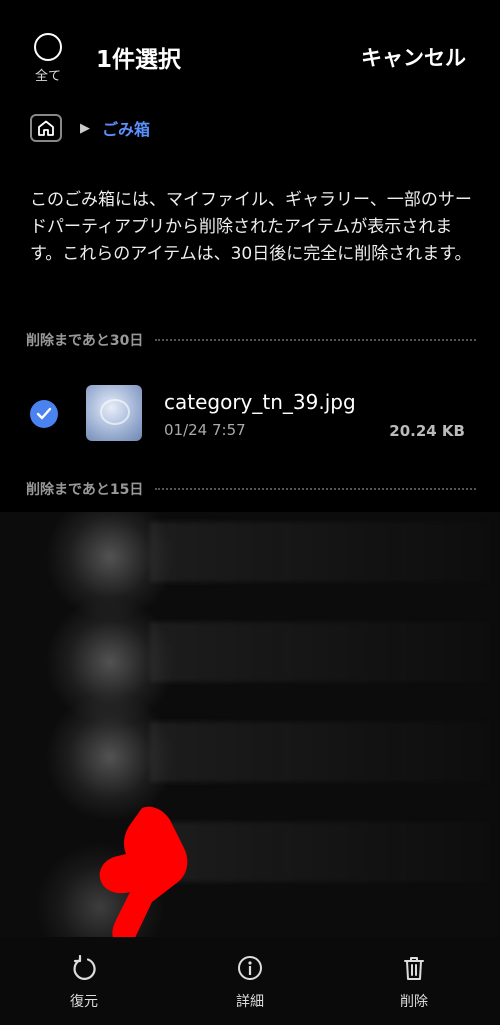 The image size is (500, 1025). I want to click on selection-count-title: 1件選択, so click(139, 60).